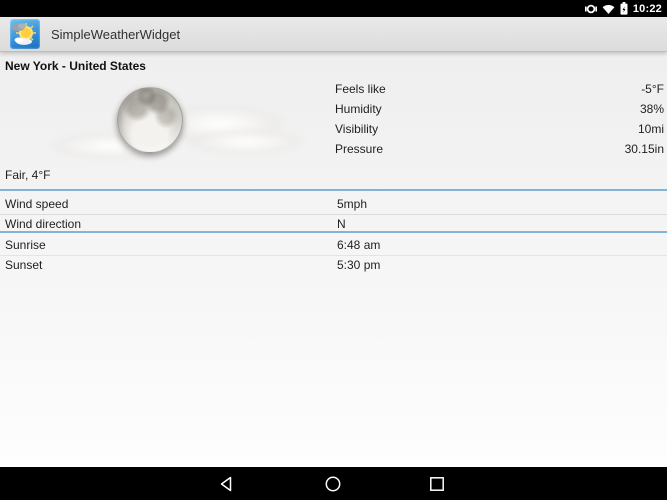  Describe the element at coordinates (25, 245) in the screenshot. I see `row-label: Sunrise` at that location.